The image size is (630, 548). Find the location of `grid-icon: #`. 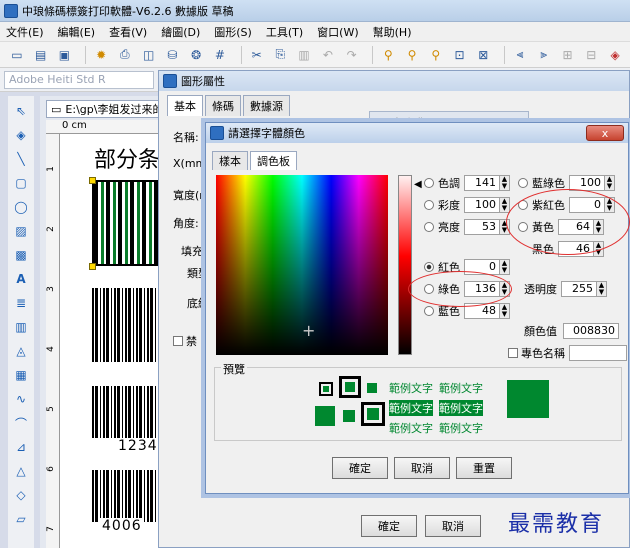

grid-icon: # is located at coordinates (220, 55).